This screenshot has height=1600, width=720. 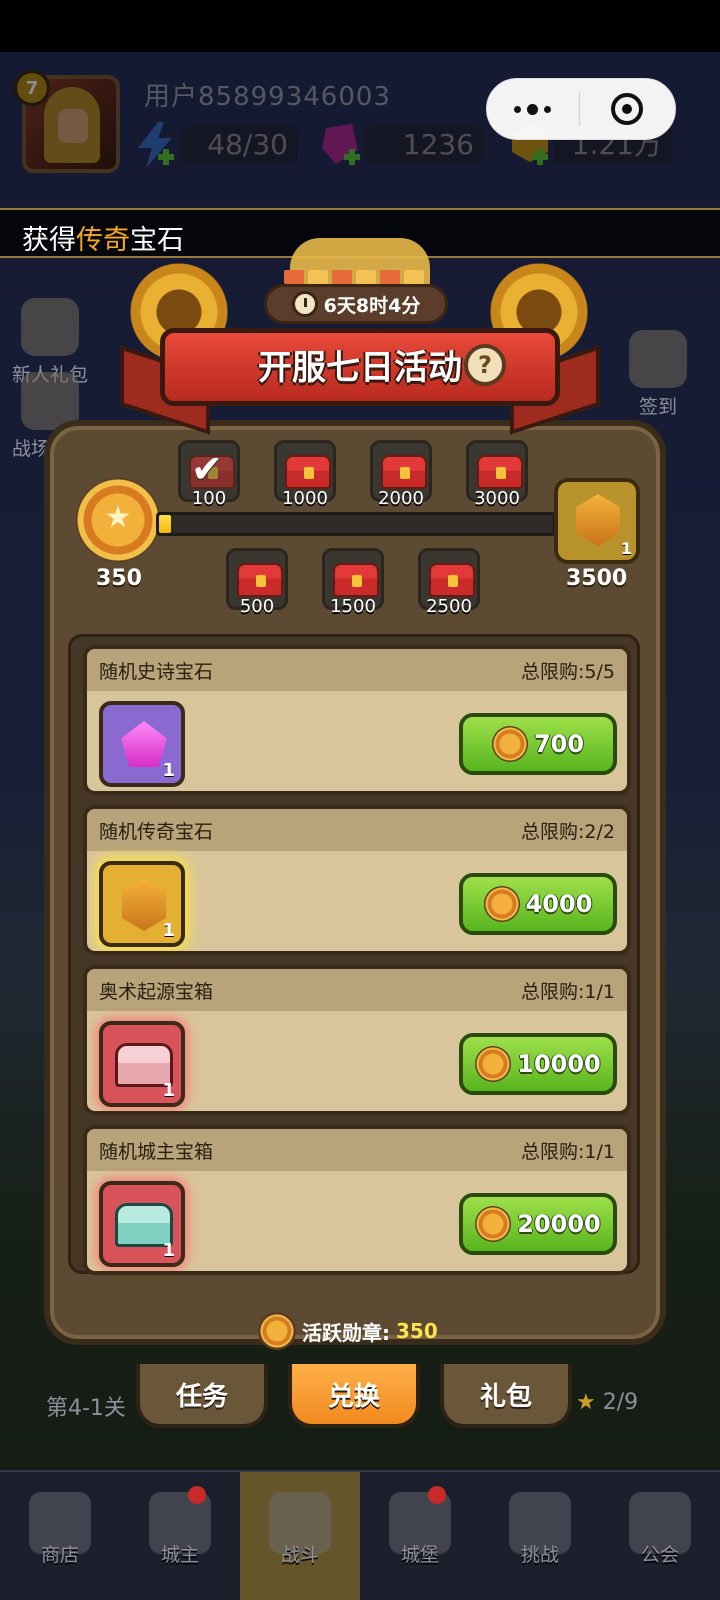 What do you see at coordinates (156, 831) in the screenshot?
I see `item-name: 随机传奇宝石` at bounding box center [156, 831].